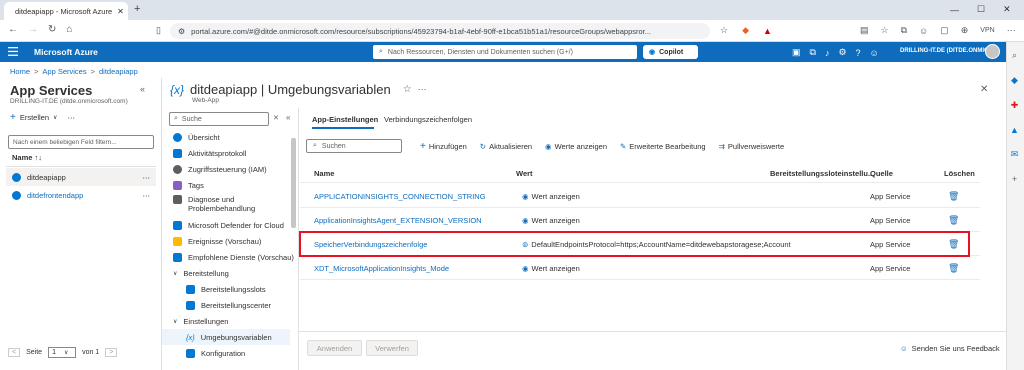  I want to click on hamburger-menu-icon, so click(13, 51).